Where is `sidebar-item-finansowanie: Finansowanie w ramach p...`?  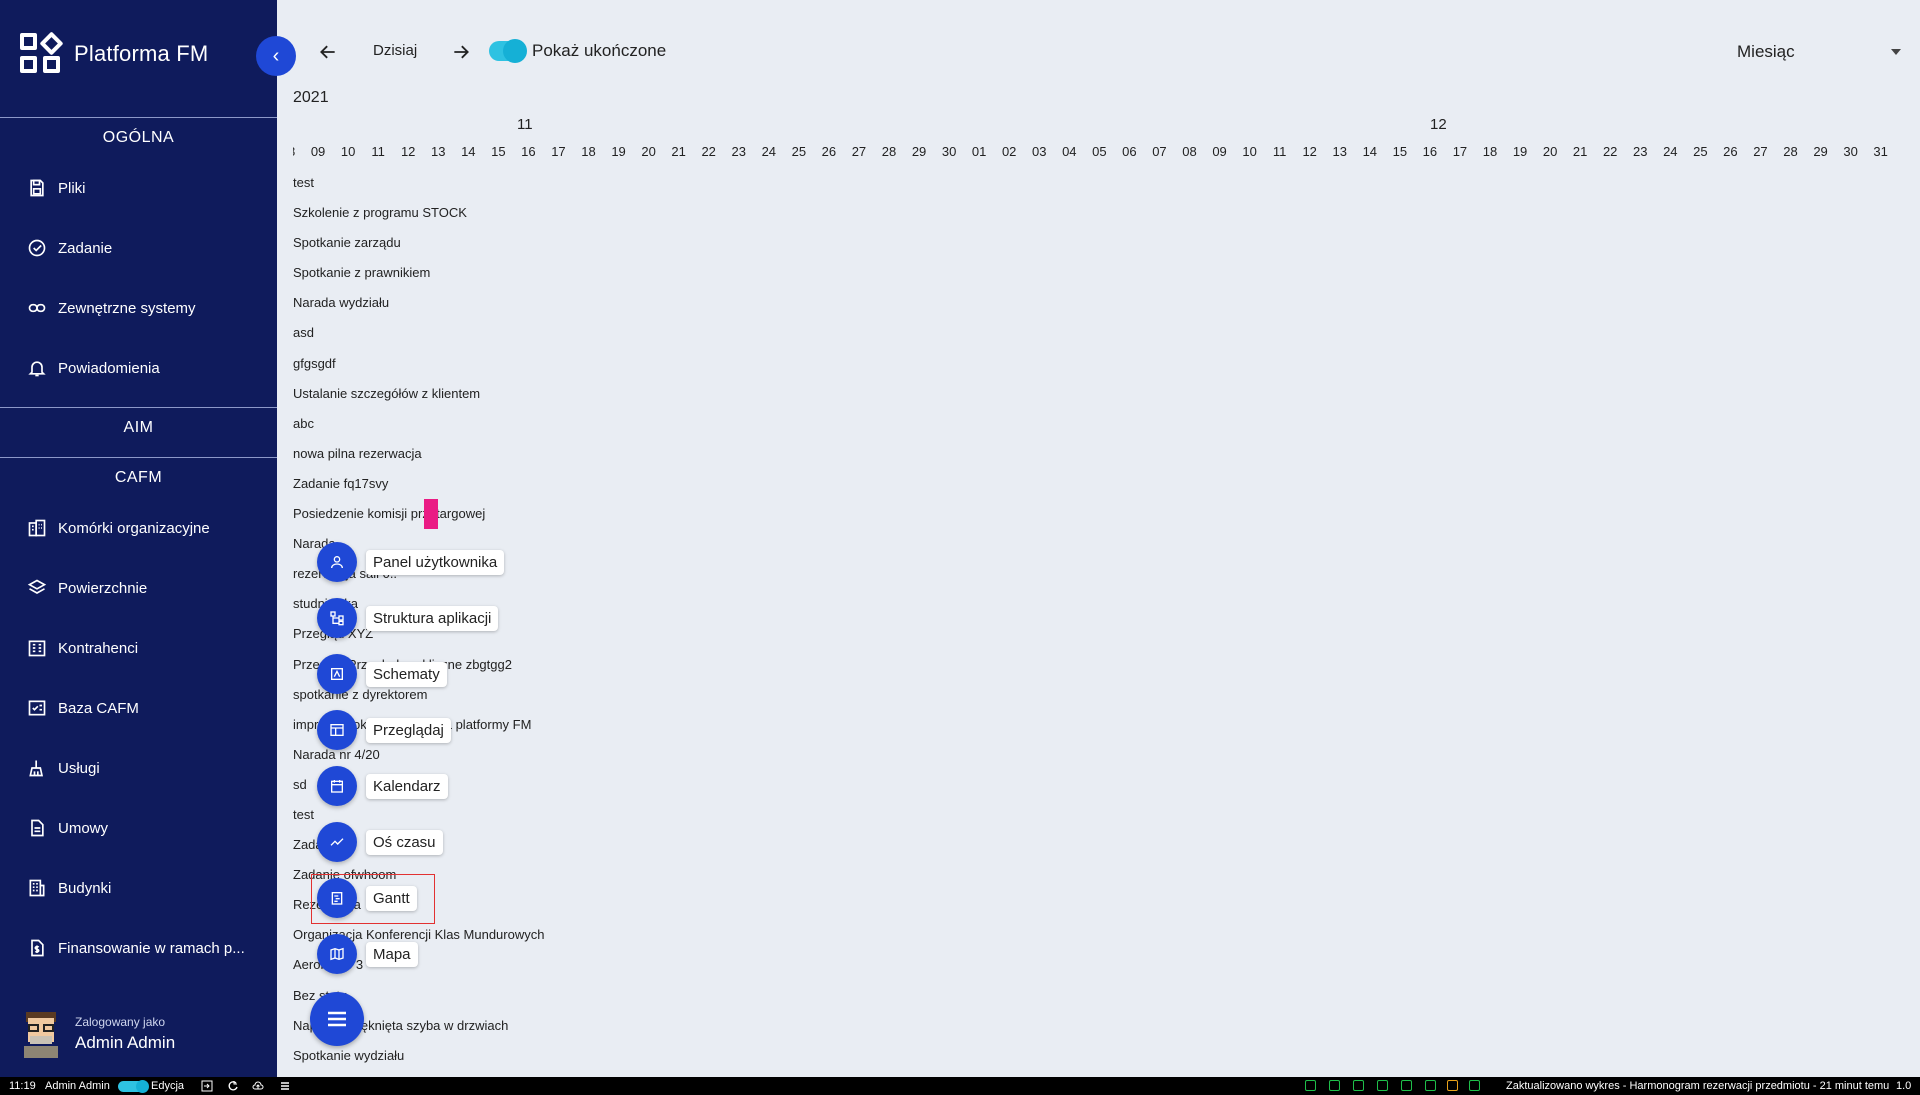 sidebar-item-finansowanie: Finansowanie w ramach p... is located at coordinates (138, 948).